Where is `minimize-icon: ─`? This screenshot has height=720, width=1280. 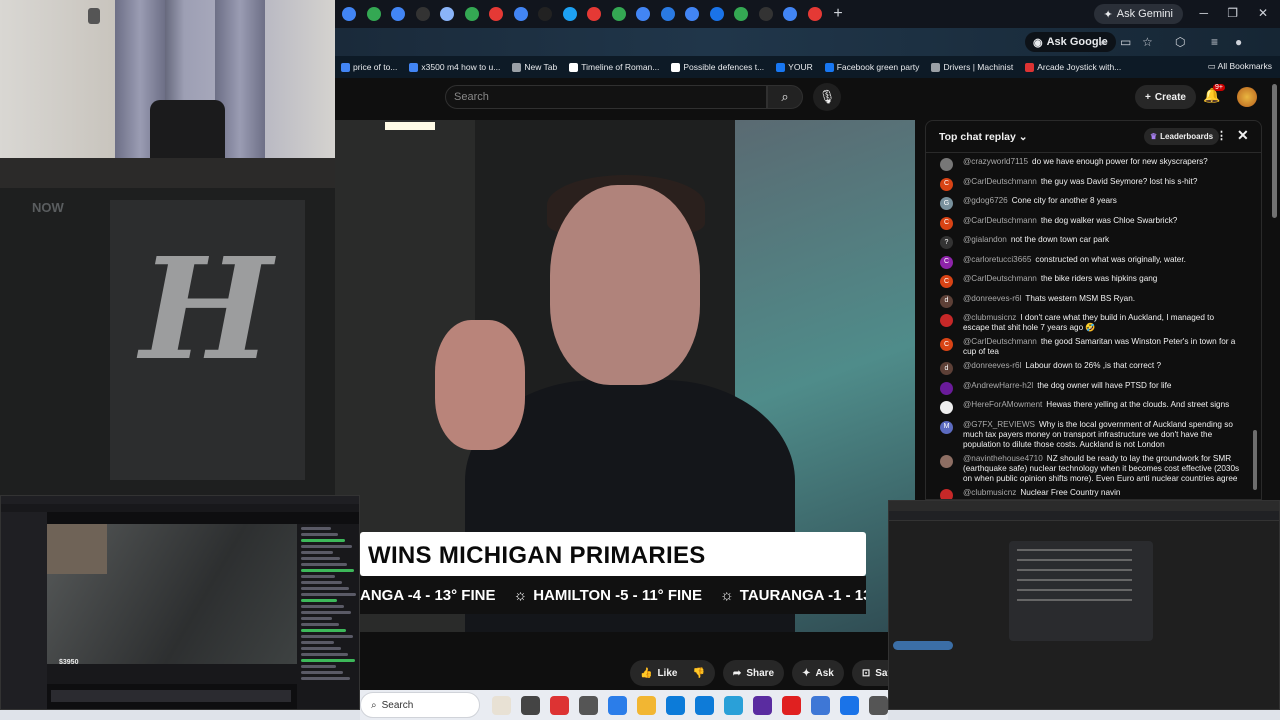
minimize-icon: ─ is located at coordinates (1203, 13).